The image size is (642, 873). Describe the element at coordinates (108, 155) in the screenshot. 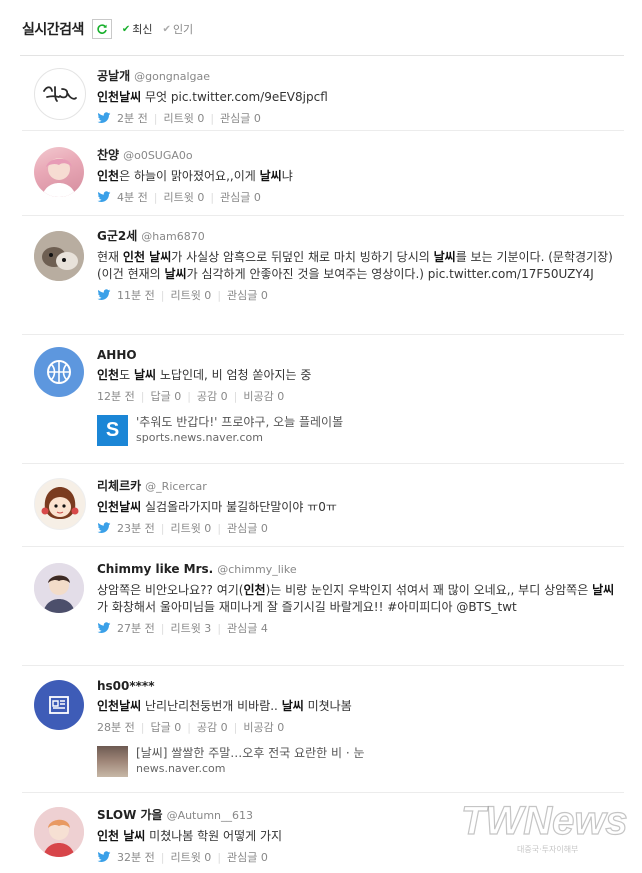

I see `user-name: 찬양` at that location.